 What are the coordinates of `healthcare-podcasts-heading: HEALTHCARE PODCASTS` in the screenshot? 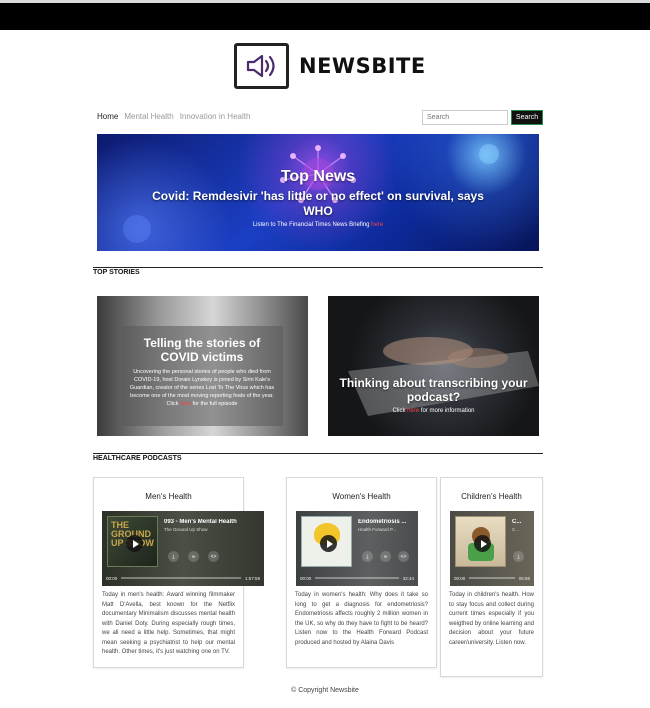 It's located at (137, 458).